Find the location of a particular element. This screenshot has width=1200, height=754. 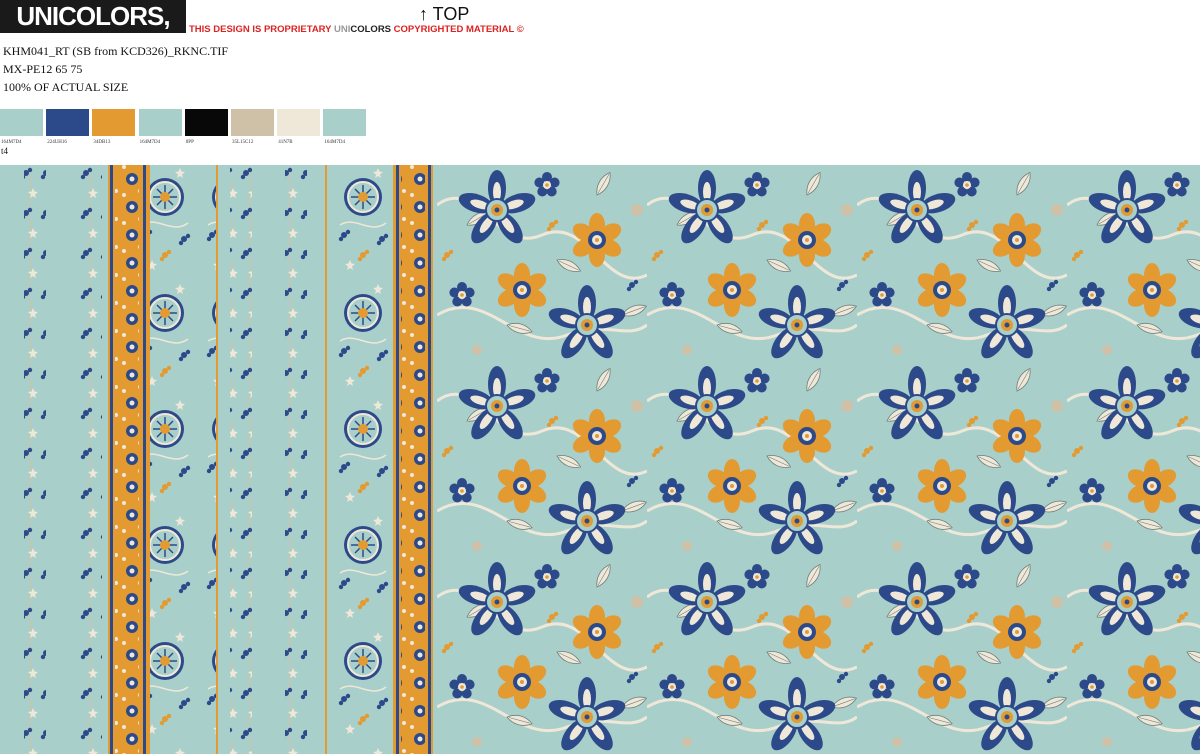

swatch-overflow-label: t4 is located at coordinates (5, 151).